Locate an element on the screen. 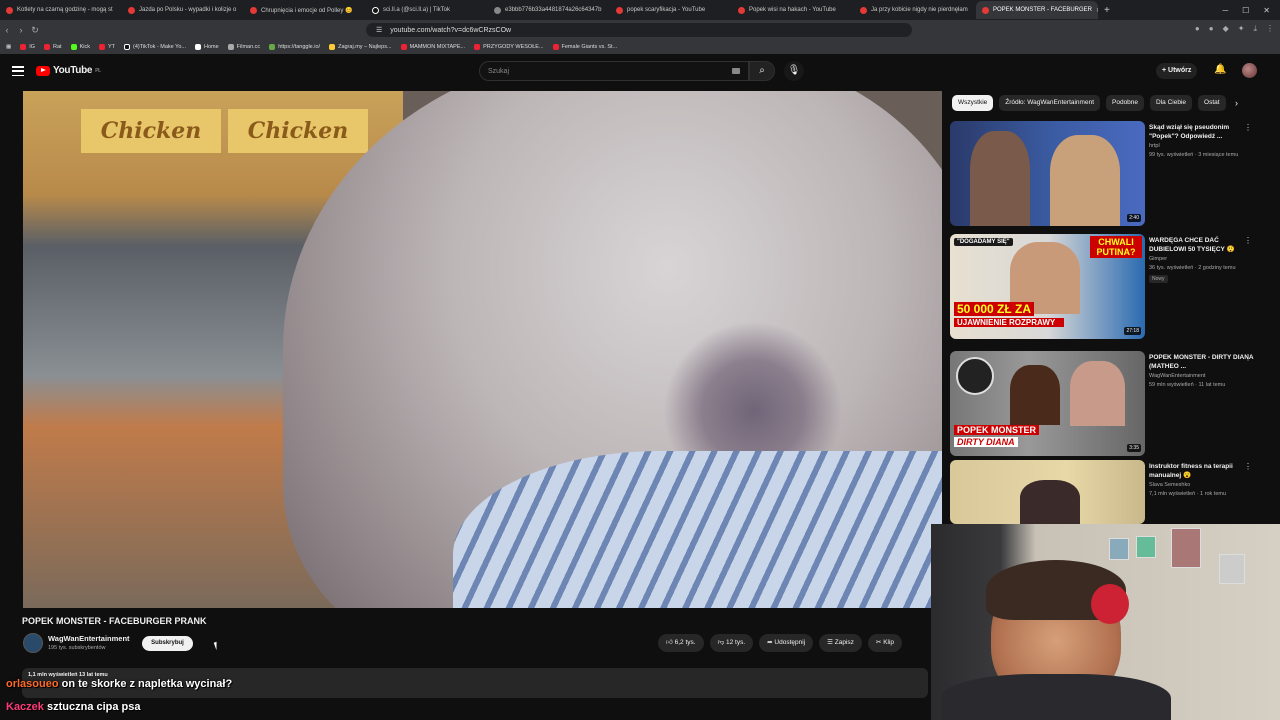 The height and width of the screenshot is (720, 1280). apps-icon: ▦ is located at coordinates (8, 47).